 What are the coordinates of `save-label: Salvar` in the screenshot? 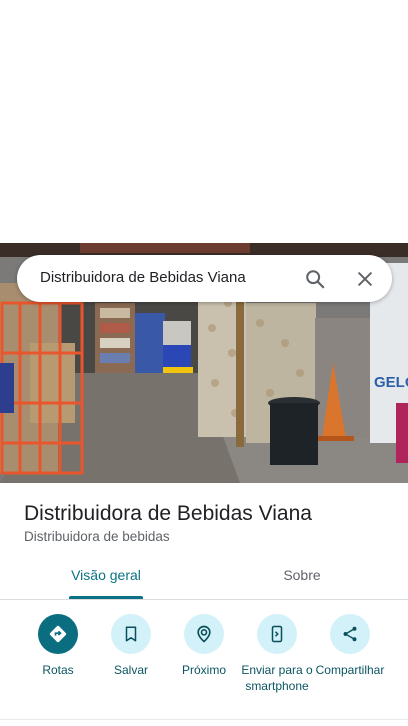 It's located at (130, 670).